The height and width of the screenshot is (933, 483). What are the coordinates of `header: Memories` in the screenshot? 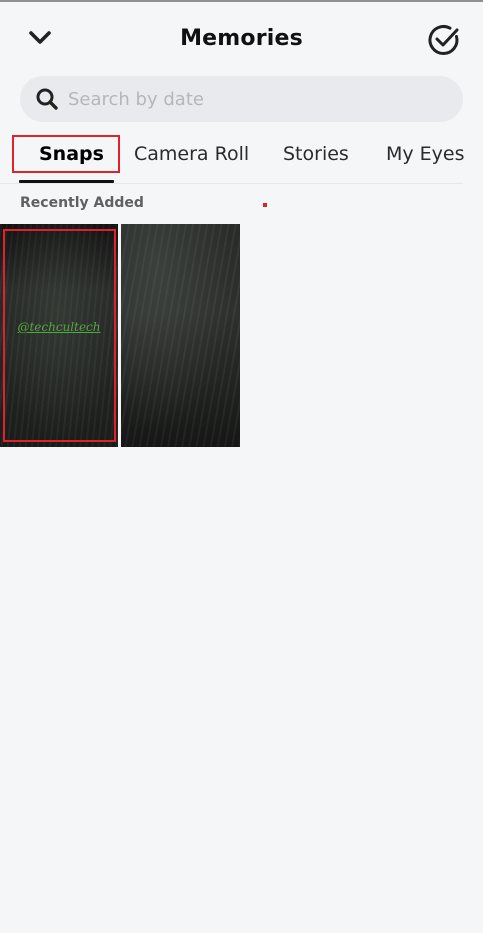 It's located at (241, 37).